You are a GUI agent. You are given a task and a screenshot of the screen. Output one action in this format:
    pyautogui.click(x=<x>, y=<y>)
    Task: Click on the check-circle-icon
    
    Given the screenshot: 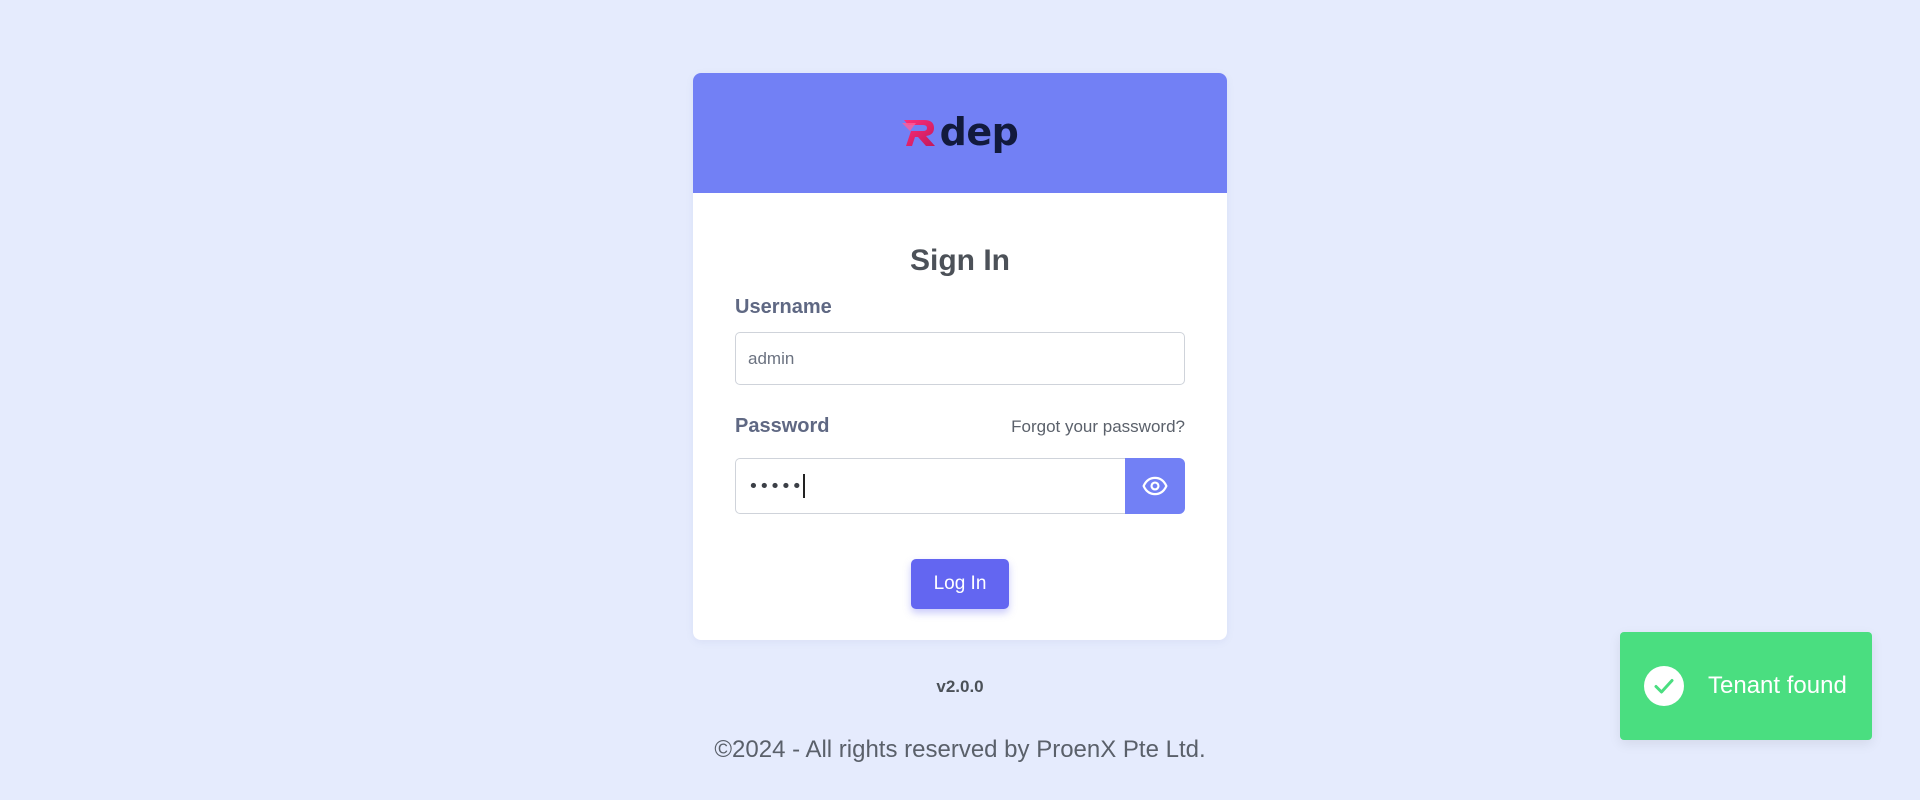 What is the action you would take?
    pyautogui.click(x=1664, y=686)
    